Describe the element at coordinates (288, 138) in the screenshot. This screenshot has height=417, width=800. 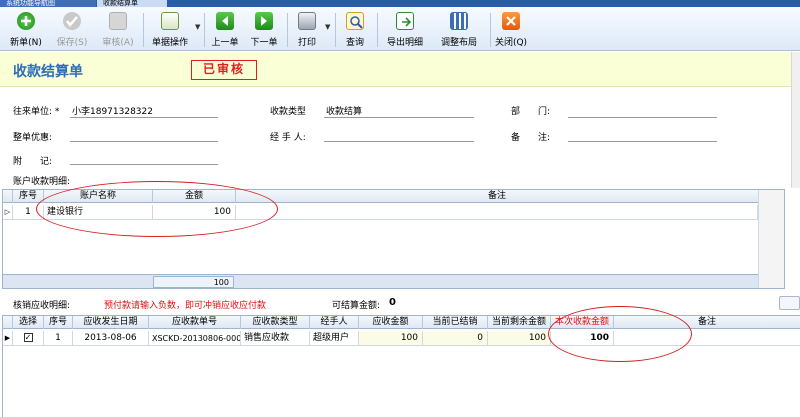
I see `handler-label: 经 手 人:` at that location.